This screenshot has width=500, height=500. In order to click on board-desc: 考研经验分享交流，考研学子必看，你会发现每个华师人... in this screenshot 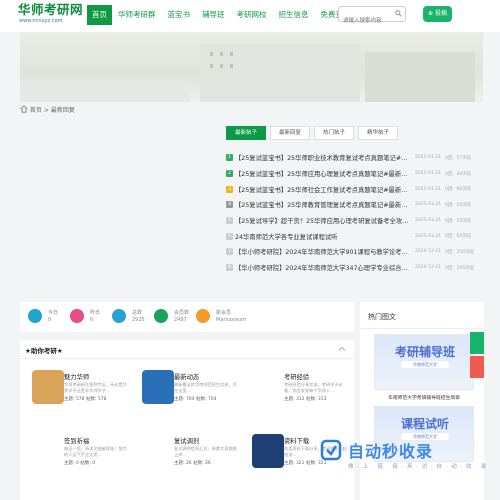, I will do `click(313, 387)`.